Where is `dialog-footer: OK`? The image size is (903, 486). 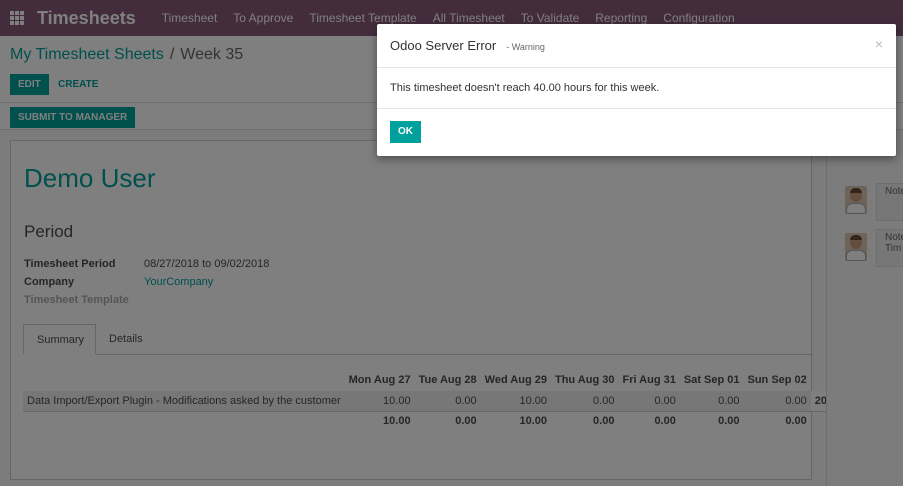
dialog-footer: OK is located at coordinates (636, 132).